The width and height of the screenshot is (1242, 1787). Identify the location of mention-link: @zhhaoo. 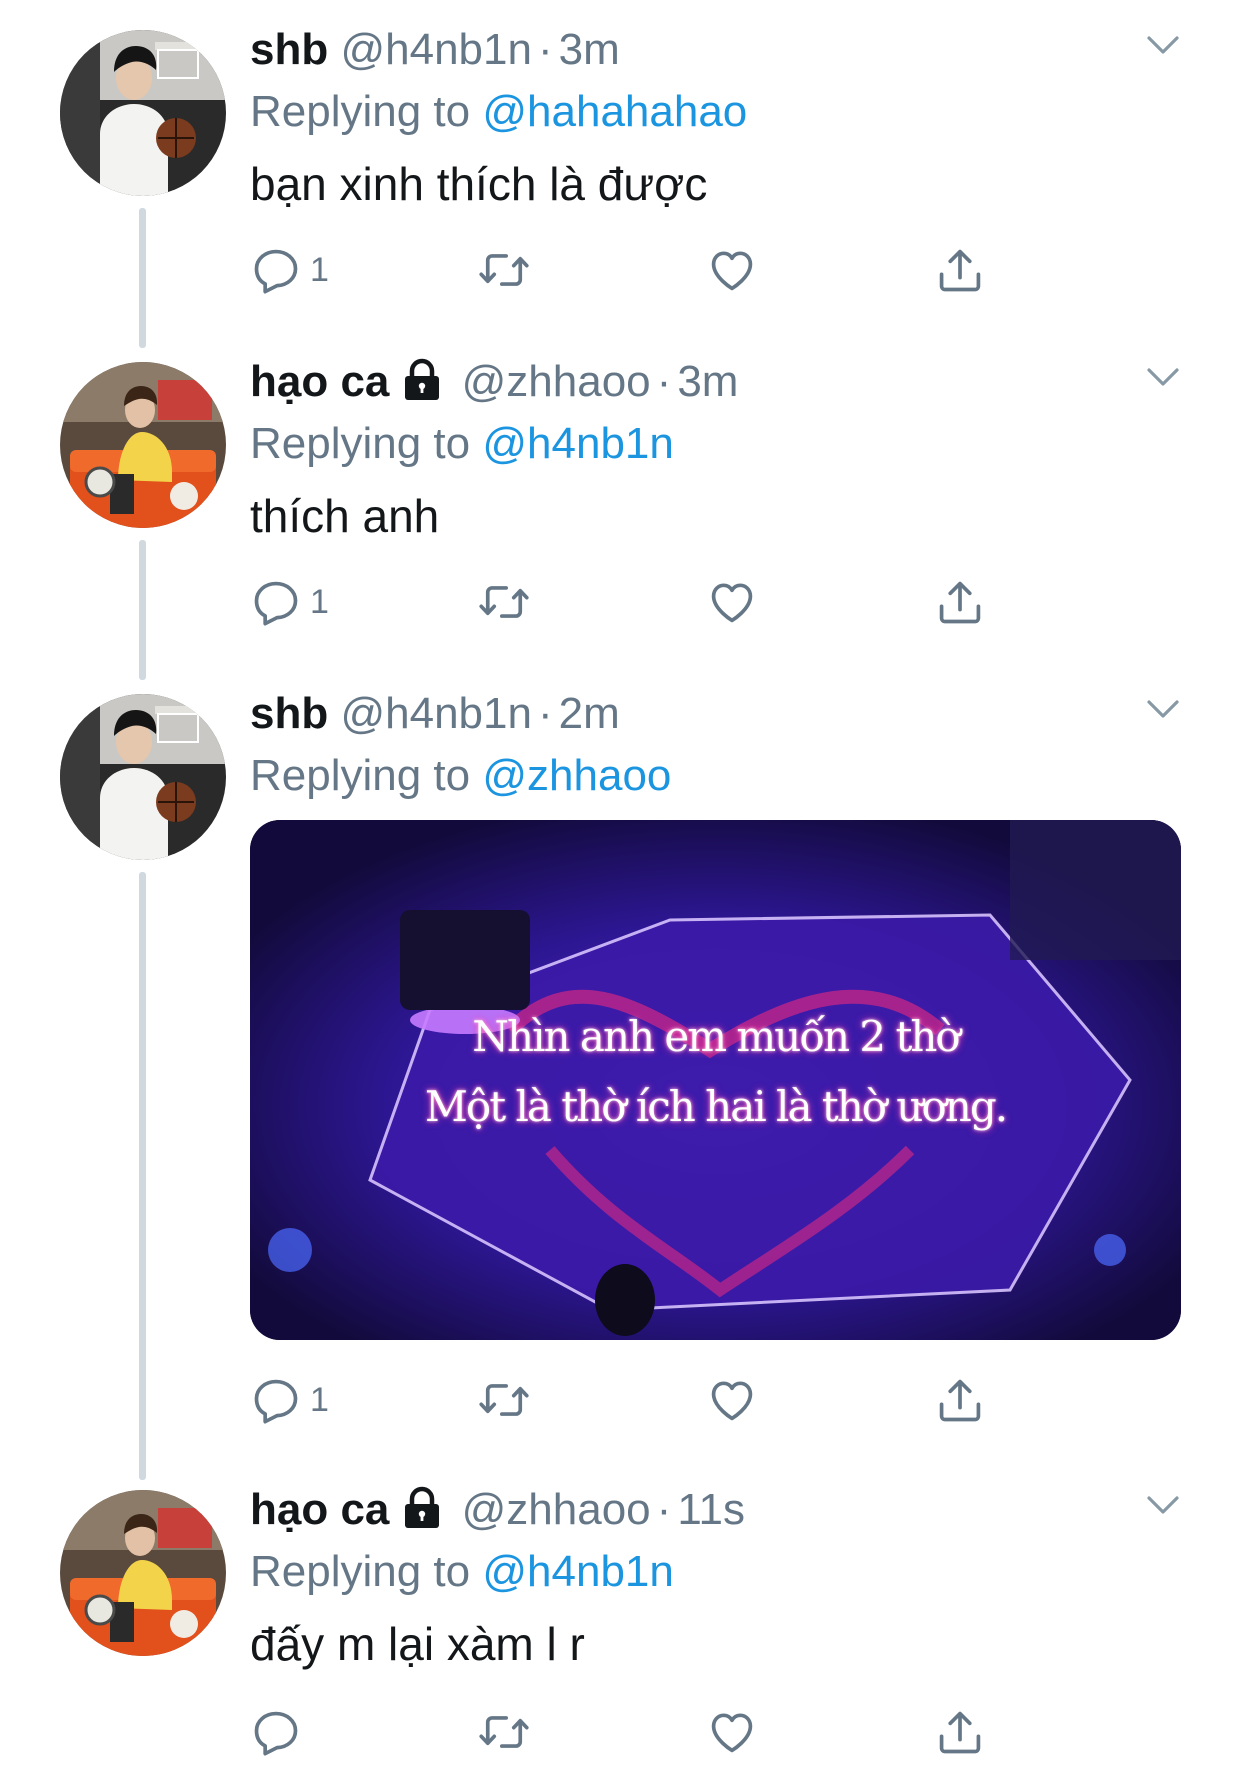
(576, 775).